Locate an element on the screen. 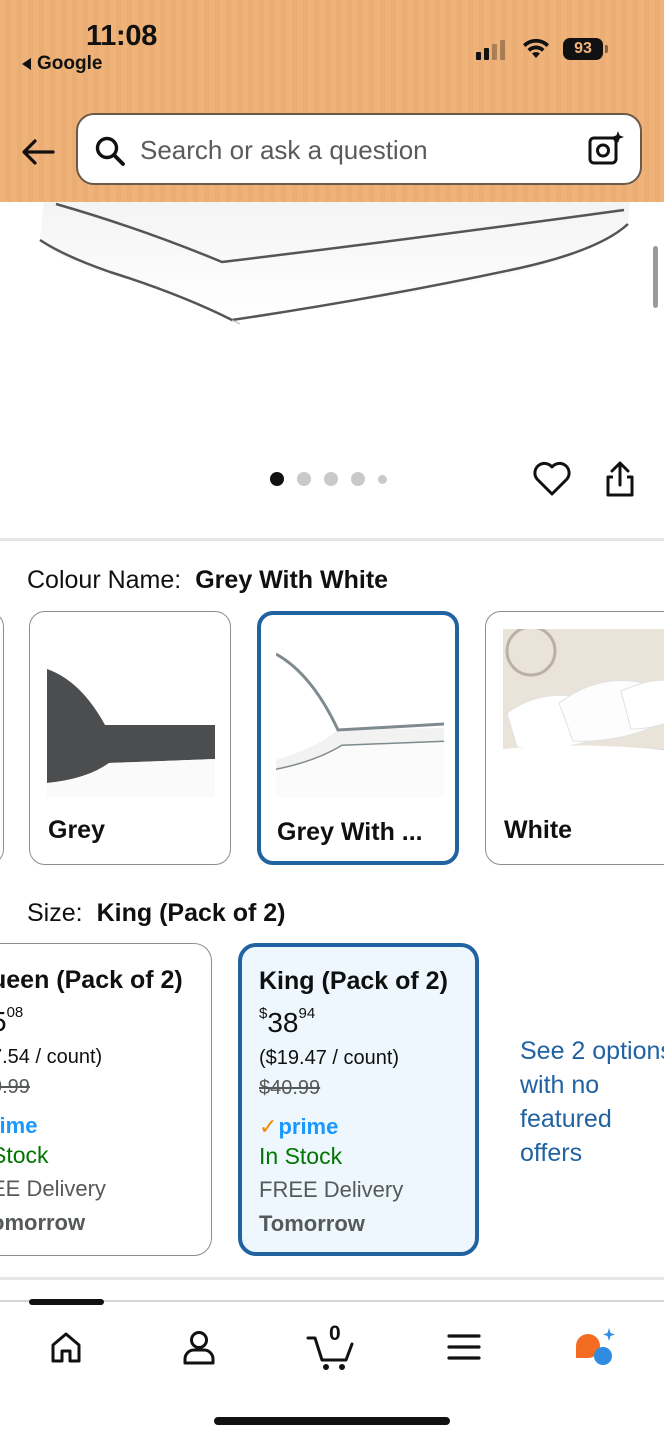 The width and height of the screenshot is (664, 1440). size-option-was-price: 9.99 is located at coordinates (15, 1087).